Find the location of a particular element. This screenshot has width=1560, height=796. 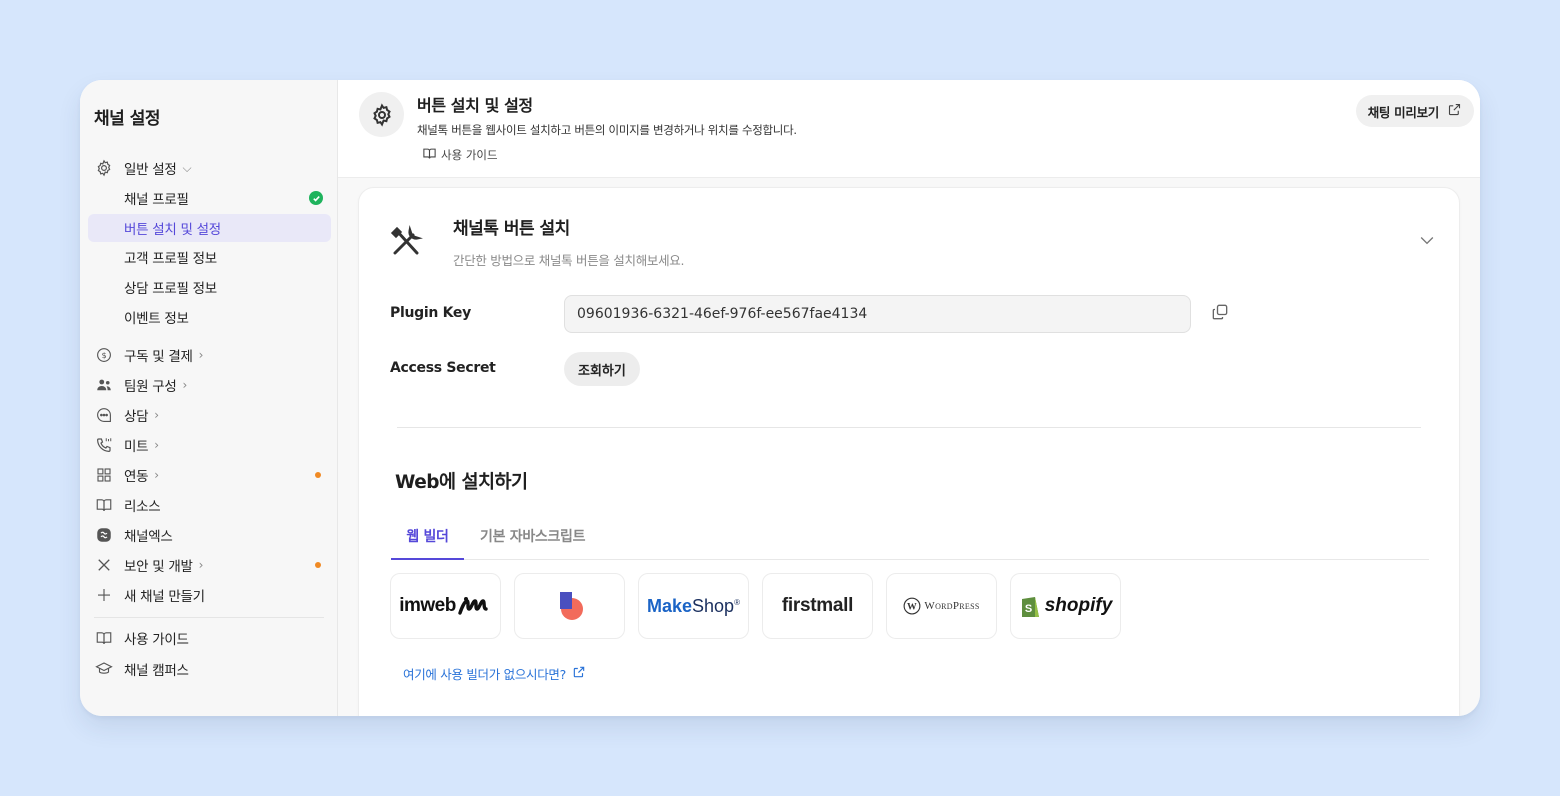

plus-icon is located at coordinates (104, 595).